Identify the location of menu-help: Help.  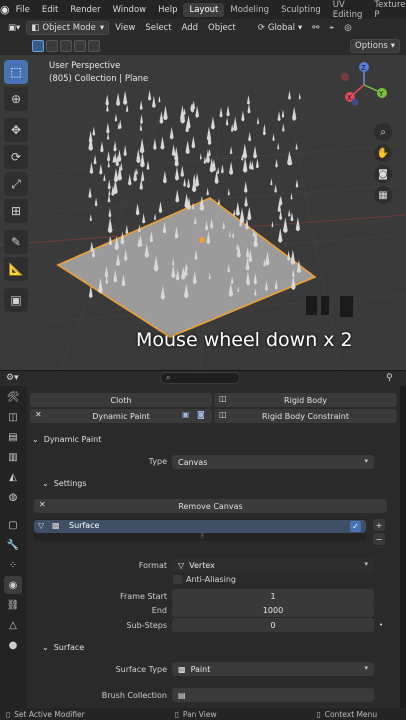
(167, 10).